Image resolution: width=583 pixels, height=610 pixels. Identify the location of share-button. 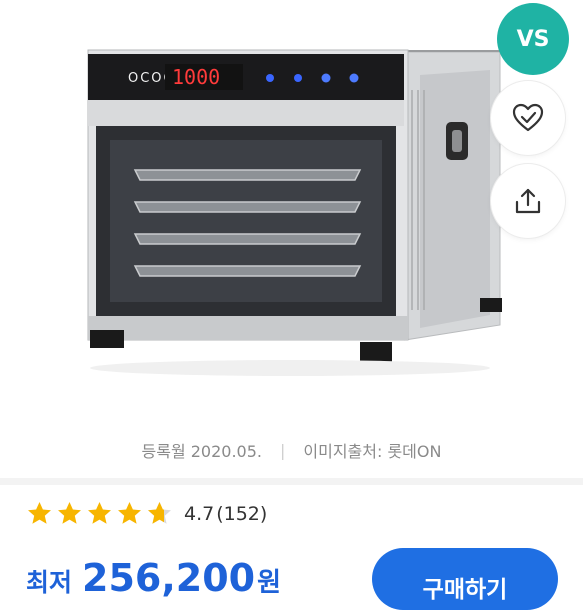
(528, 201).